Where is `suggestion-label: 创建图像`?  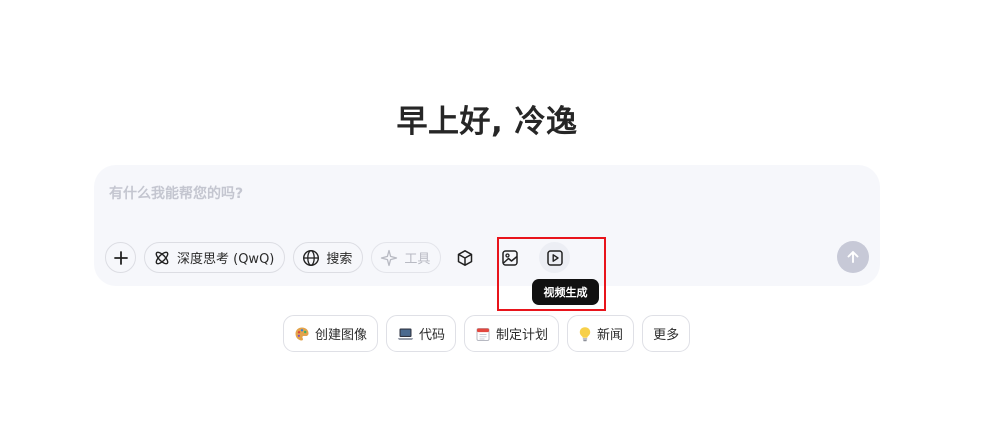
suggestion-label: 创建图像 is located at coordinates (341, 335).